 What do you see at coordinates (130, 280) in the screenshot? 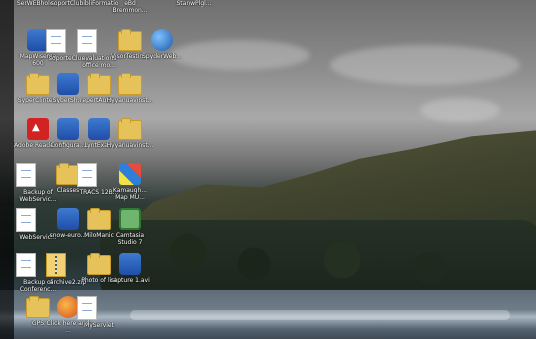
I see `desktop-icon-label: capture 1.avi` at bounding box center [130, 280].